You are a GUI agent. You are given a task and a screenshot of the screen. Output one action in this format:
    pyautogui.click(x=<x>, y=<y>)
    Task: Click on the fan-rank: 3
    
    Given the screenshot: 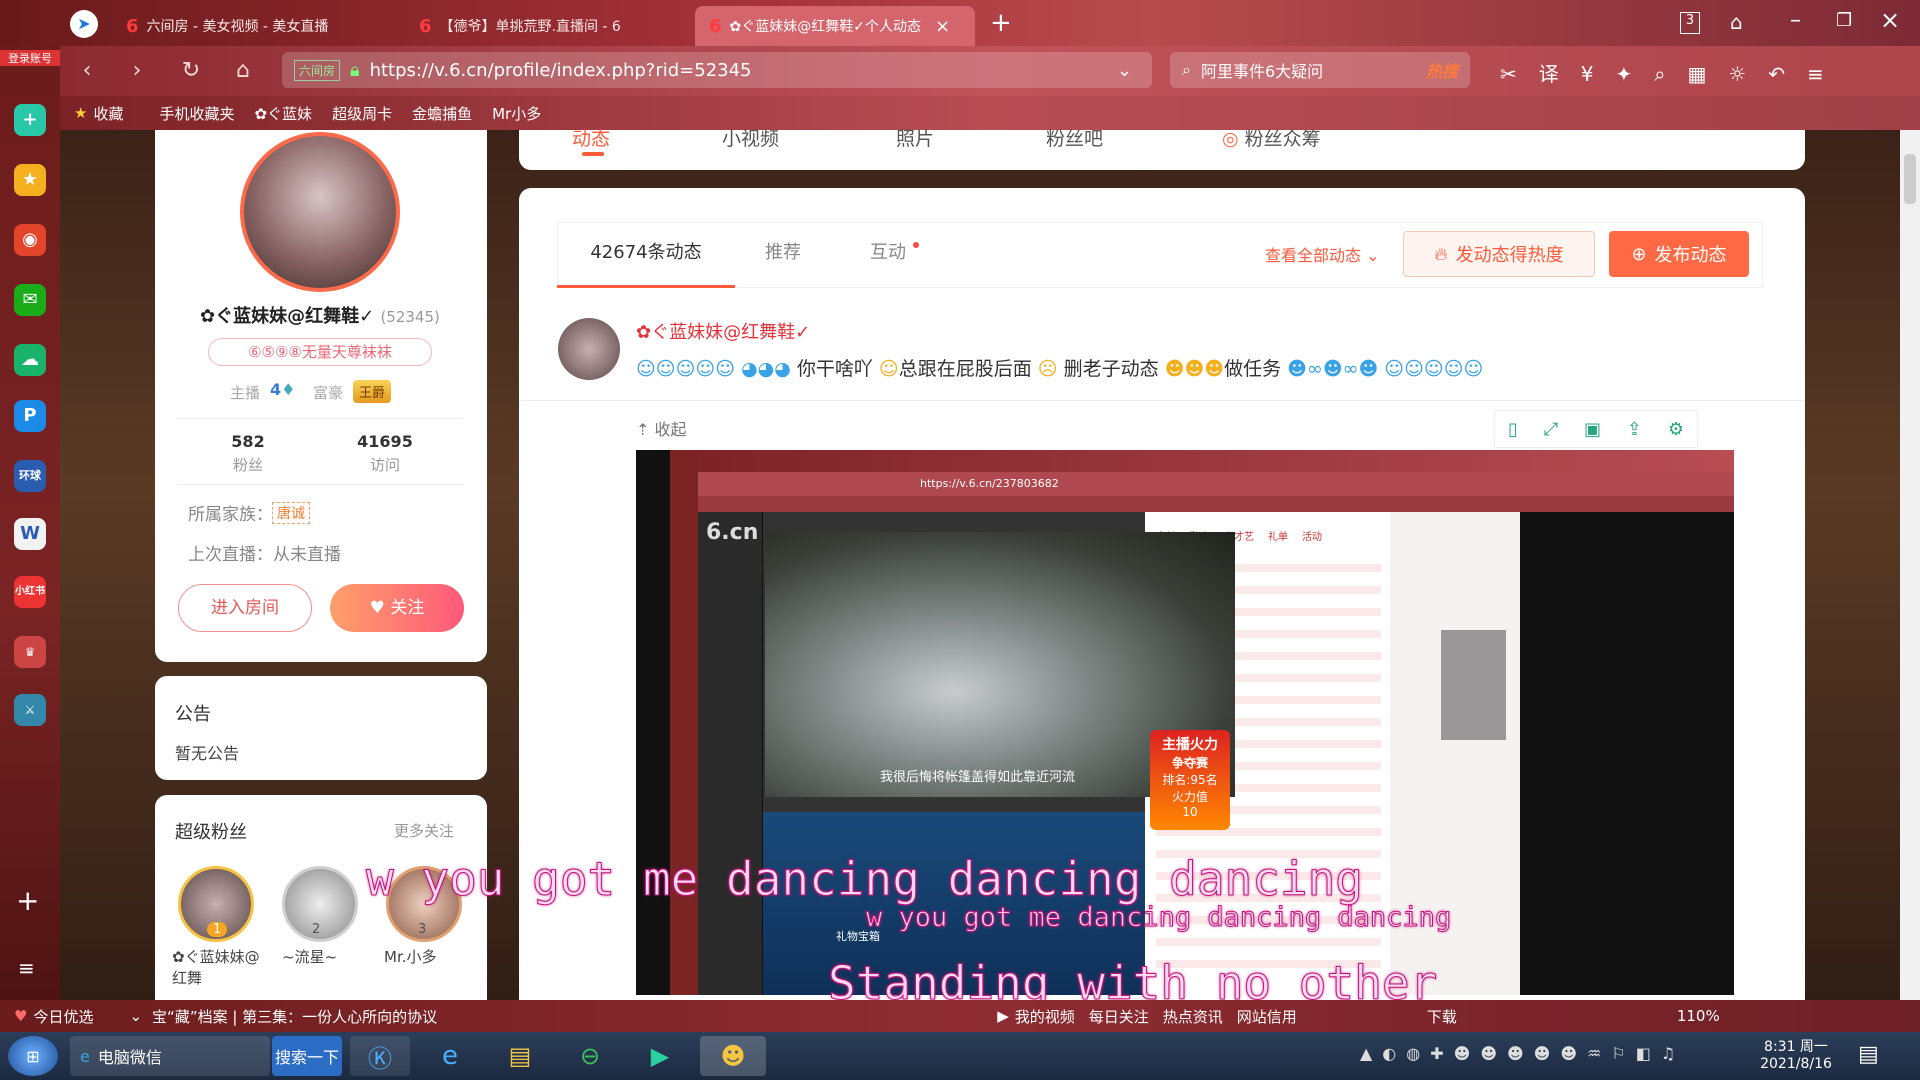 What is the action you would take?
    pyautogui.click(x=422, y=929)
    